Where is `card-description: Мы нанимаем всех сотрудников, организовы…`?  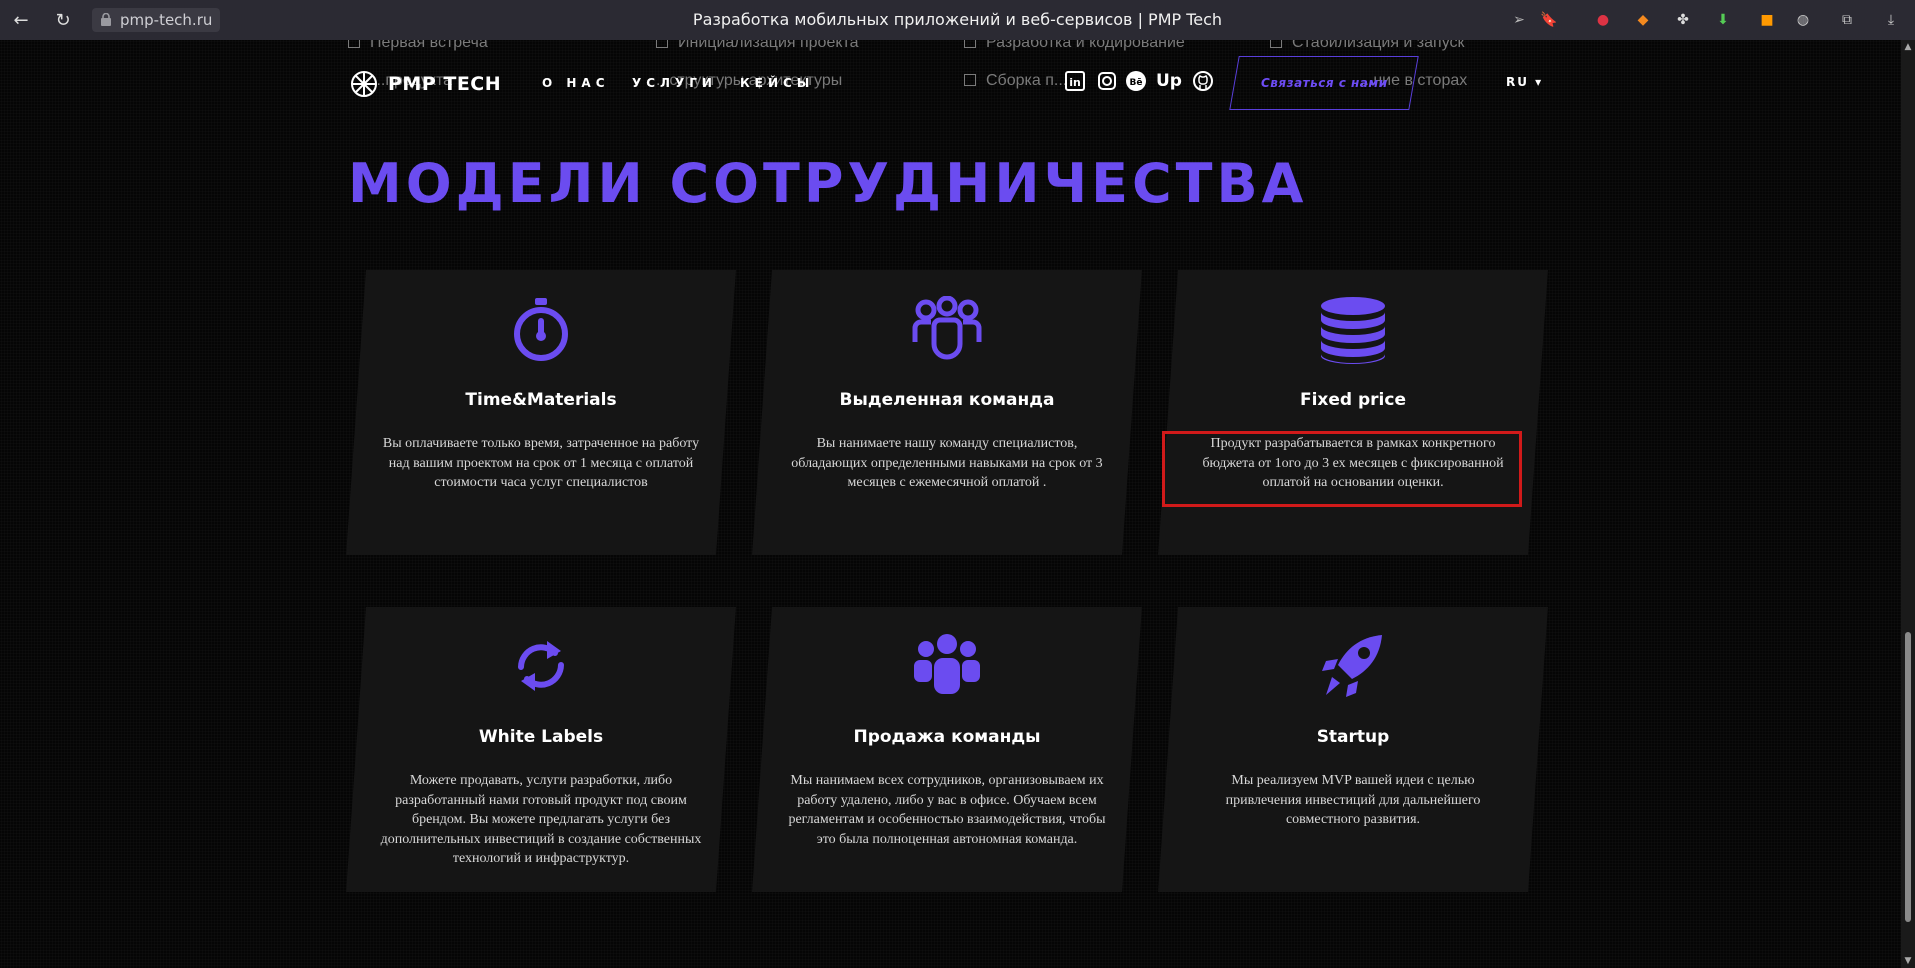 card-description: Мы нанимаем всех сотрудников, организовы… is located at coordinates (947, 810).